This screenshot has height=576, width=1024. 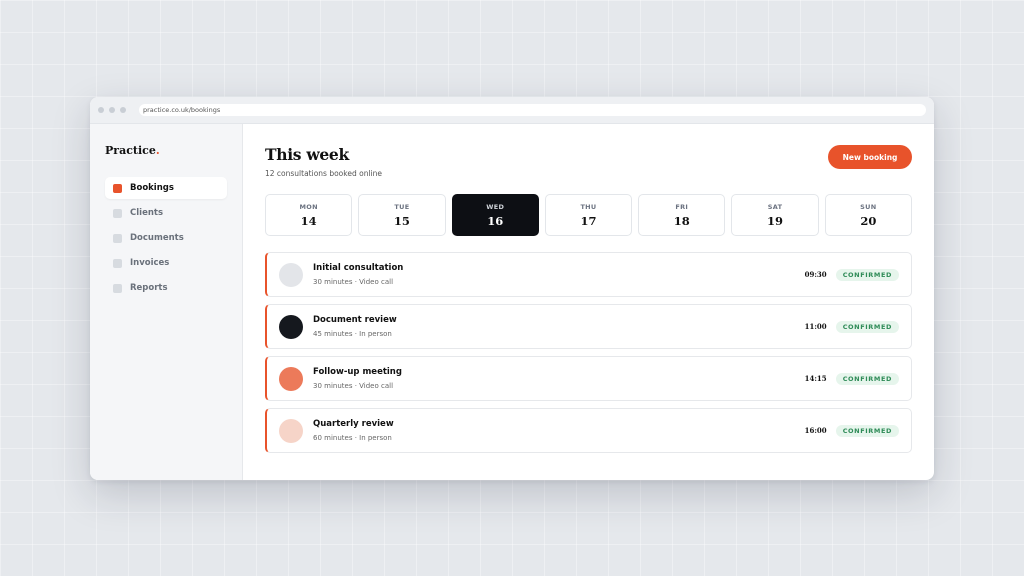 What do you see at coordinates (112, 110) in the screenshot?
I see `window-dot-minimize` at bounding box center [112, 110].